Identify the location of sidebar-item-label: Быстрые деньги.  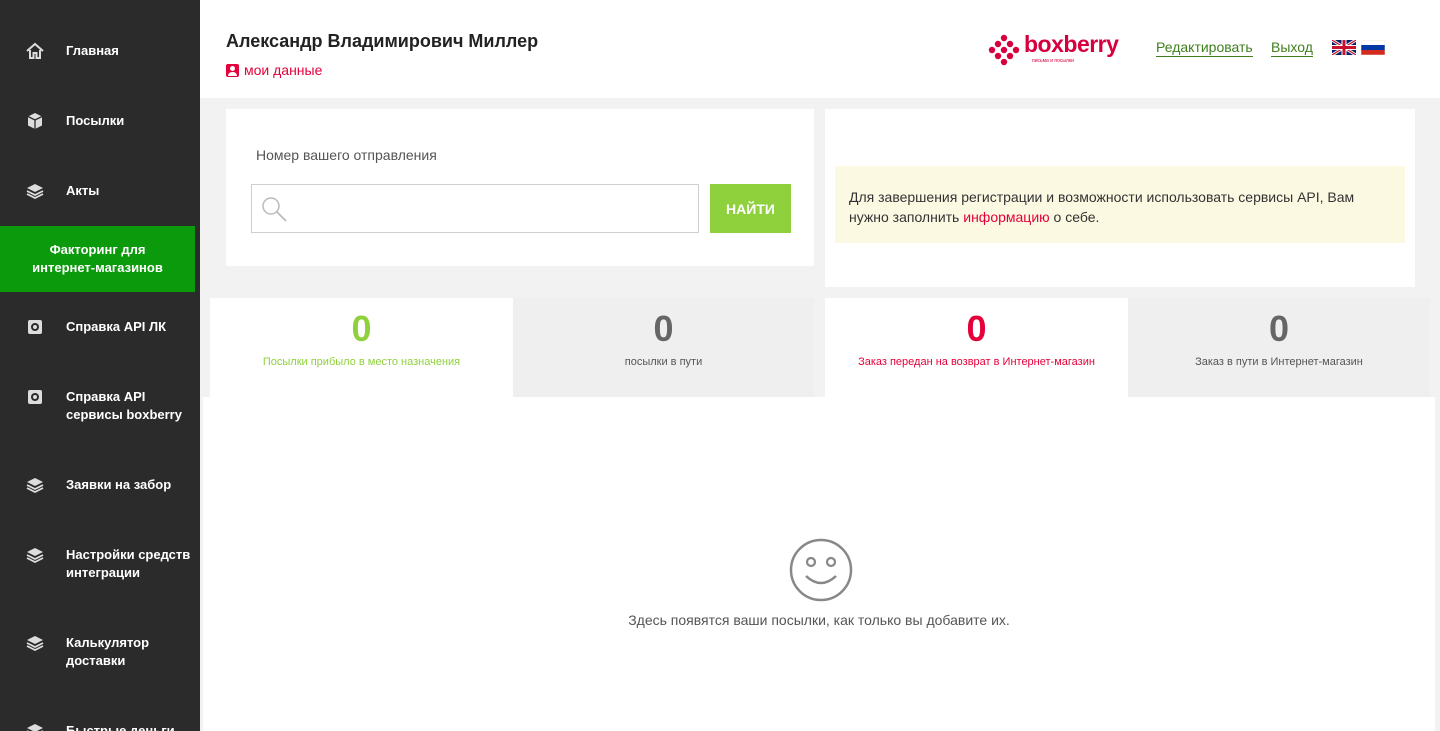
(120, 727).